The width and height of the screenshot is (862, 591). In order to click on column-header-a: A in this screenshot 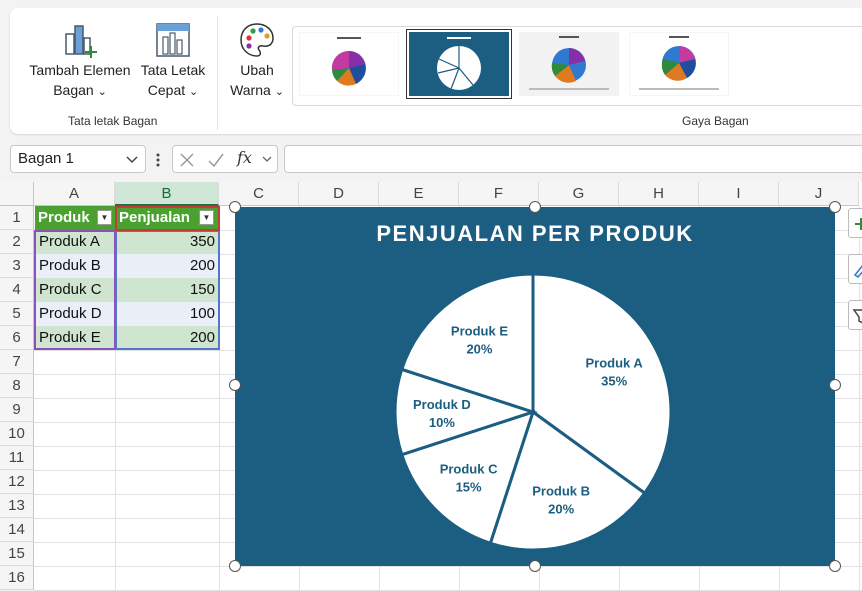, I will do `click(74, 194)`.